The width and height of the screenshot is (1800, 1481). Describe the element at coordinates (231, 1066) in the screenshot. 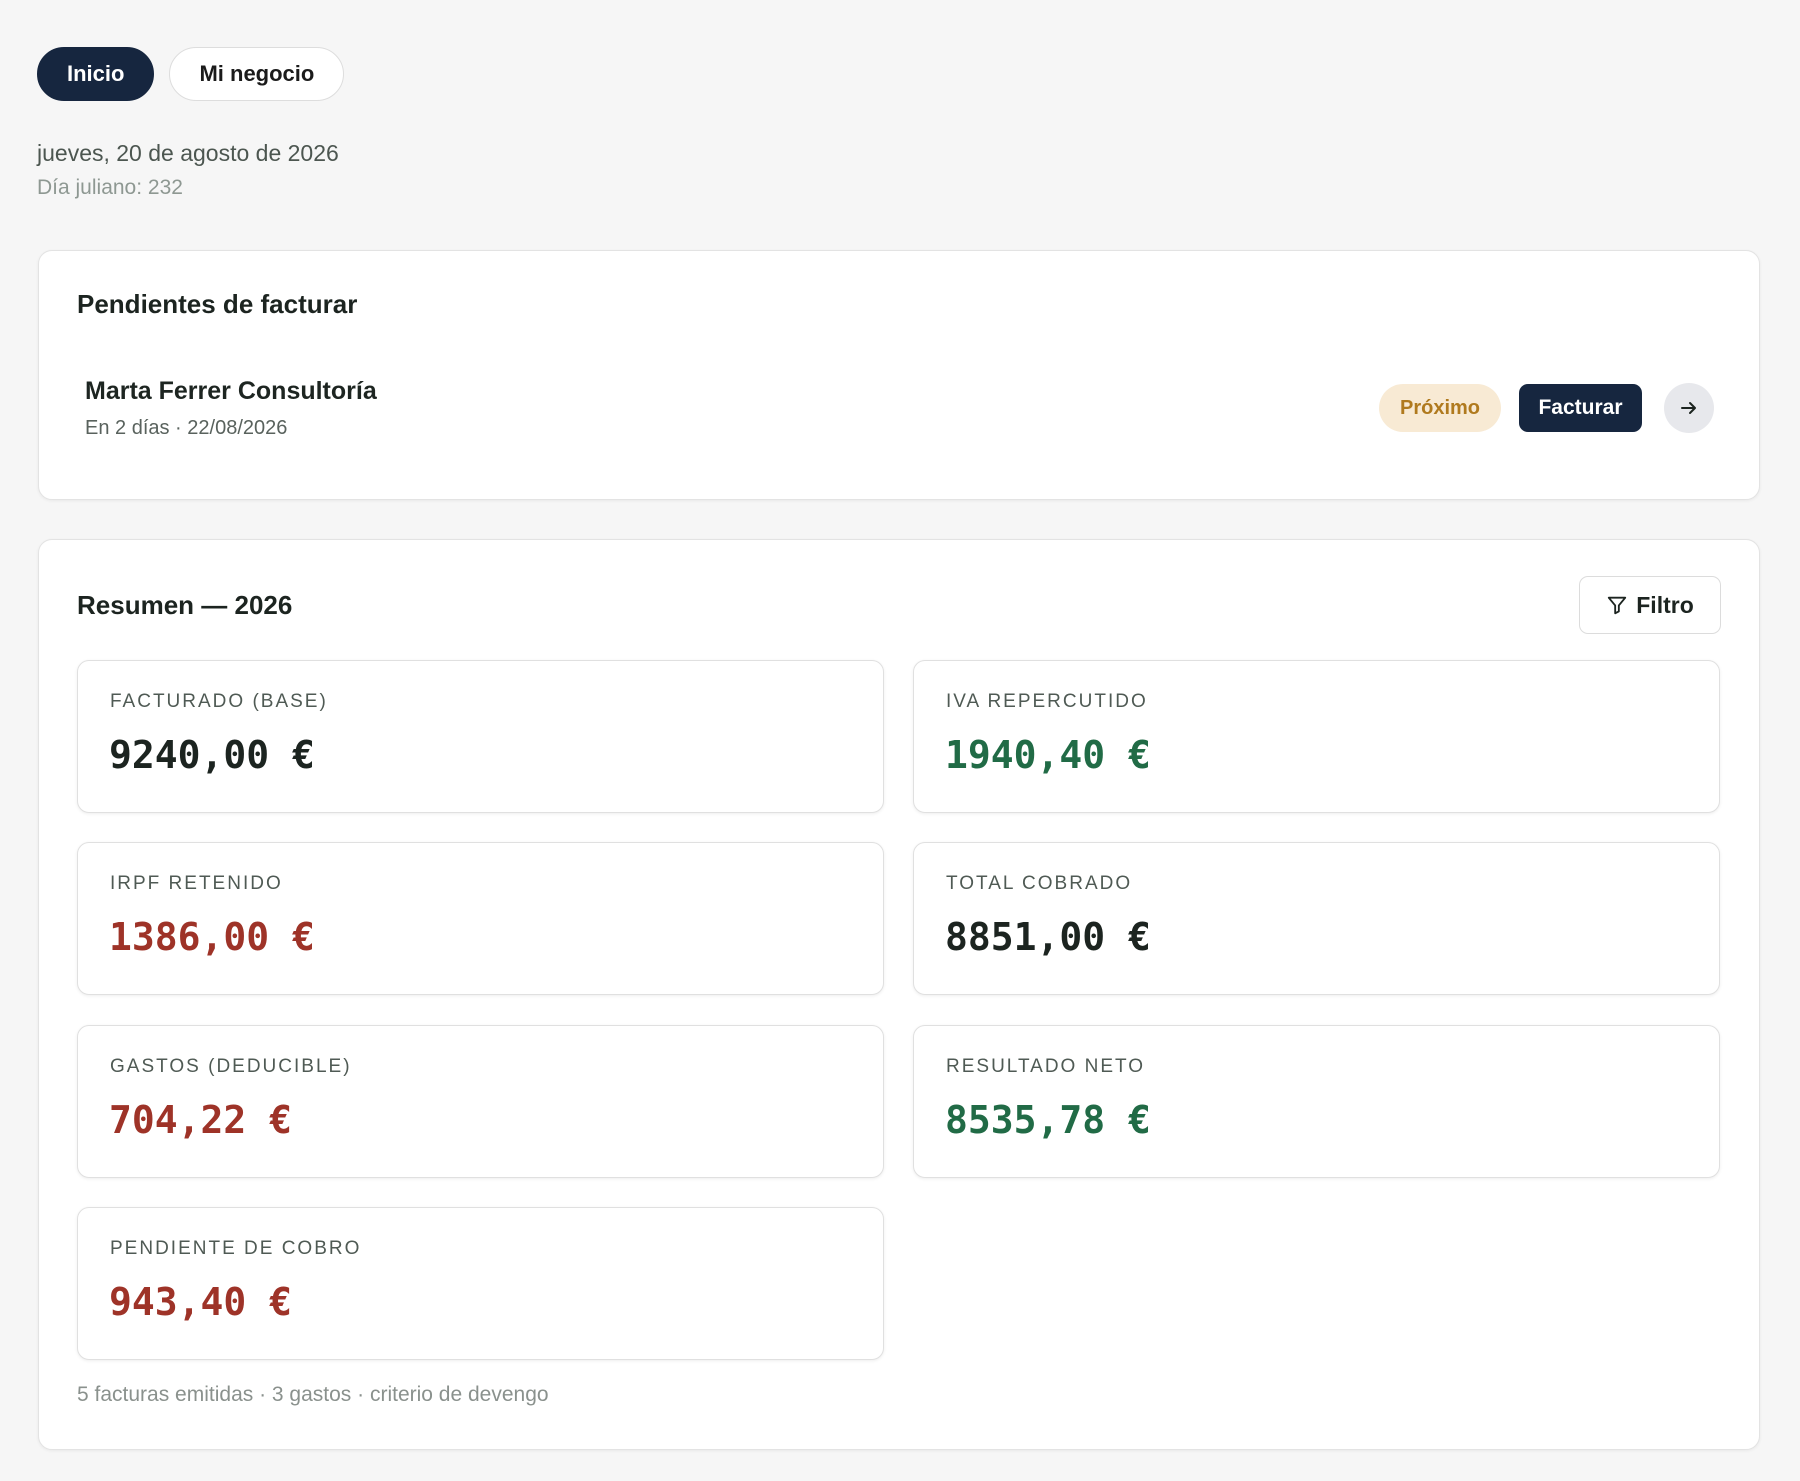

I see `stat-label: GASTOS (DEDUCIBLE)` at that location.